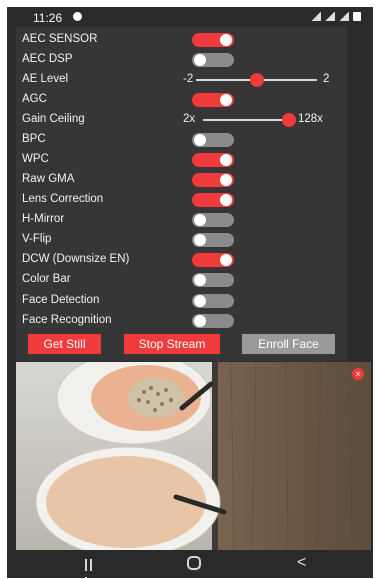  What do you see at coordinates (181, 100) in the screenshot?
I see `row-agc: AGC` at bounding box center [181, 100].